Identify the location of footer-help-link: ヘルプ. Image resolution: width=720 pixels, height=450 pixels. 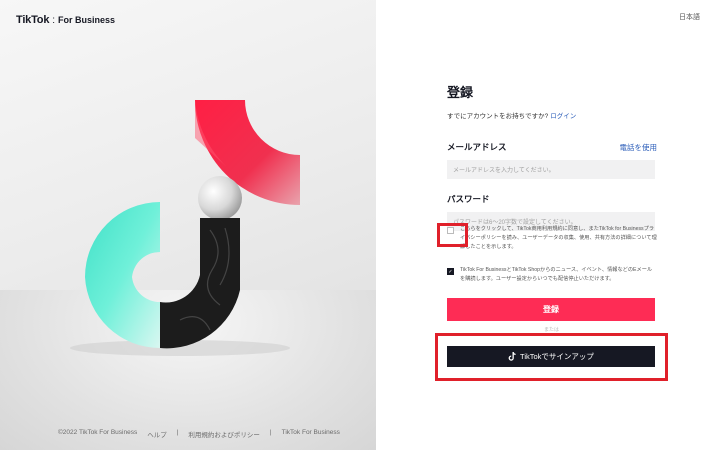
(157, 434).